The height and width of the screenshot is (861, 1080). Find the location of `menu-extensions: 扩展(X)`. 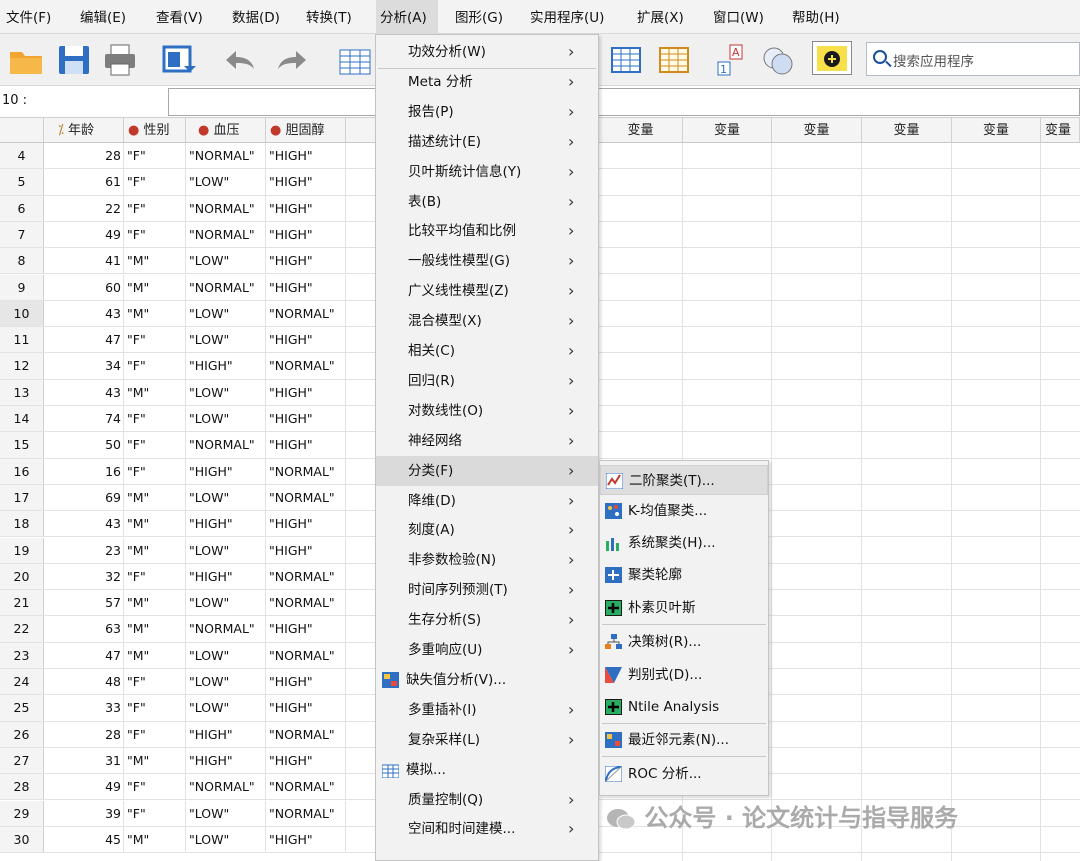

menu-extensions: 扩展(X) is located at coordinates (660, 17).